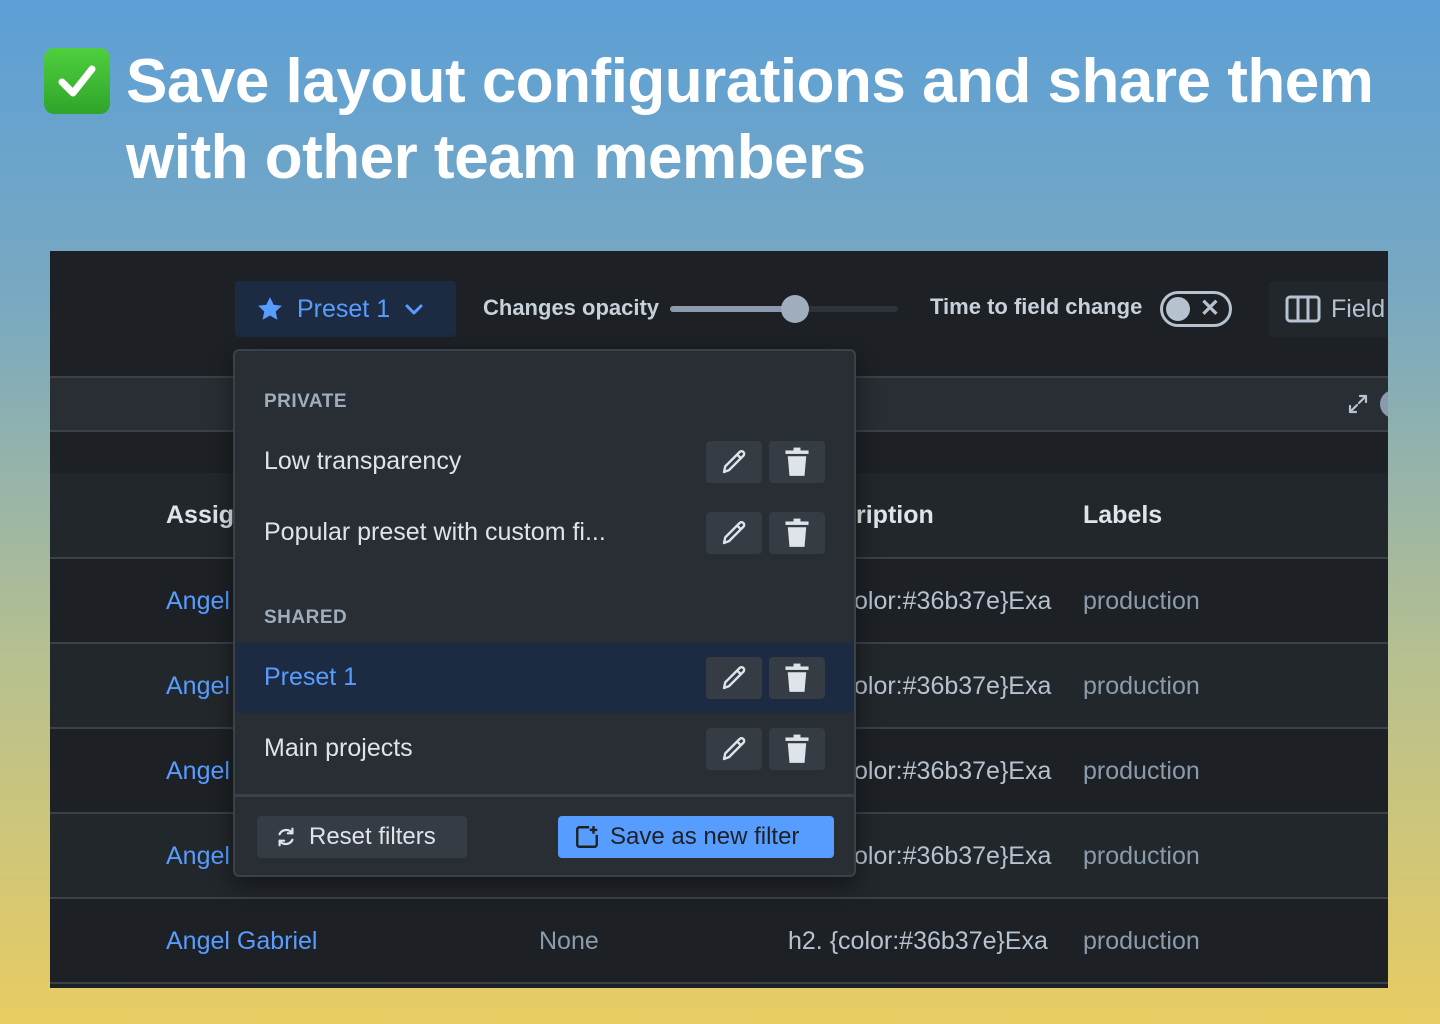  I want to click on time-to-field-change-toggle: ✕, so click(1196, 309).